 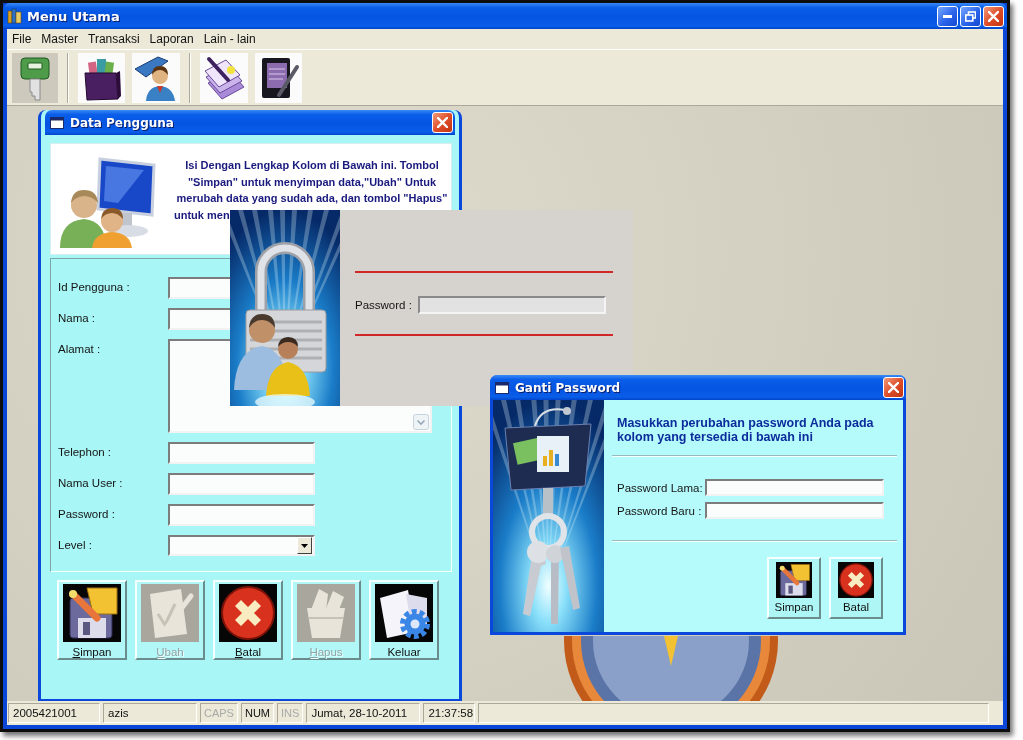 What do you see at coordinates (290, 713) in the screenshot?
I see `key-indicator: INS` at bounding box center [290, 713].